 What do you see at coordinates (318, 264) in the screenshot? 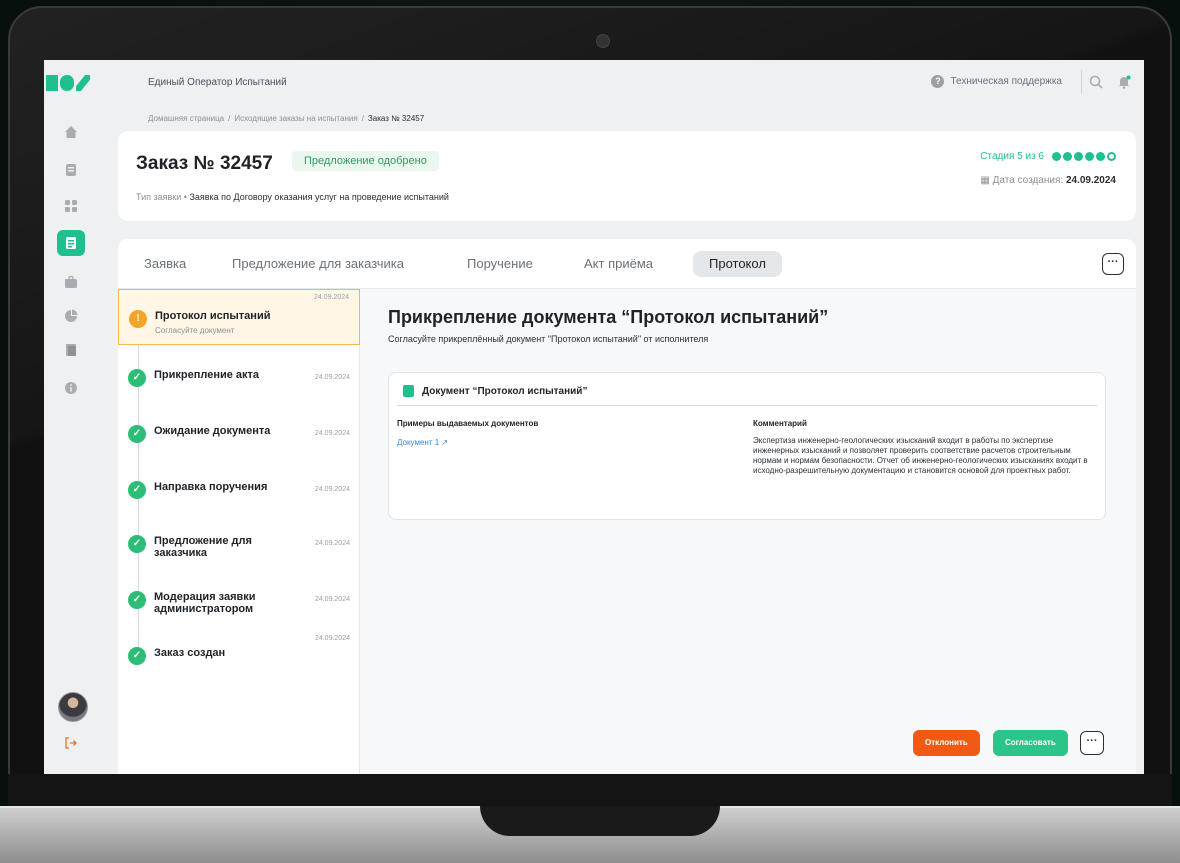
I see `tab-proposal: Предложение для заказчика` at bounding box center [318, 264].